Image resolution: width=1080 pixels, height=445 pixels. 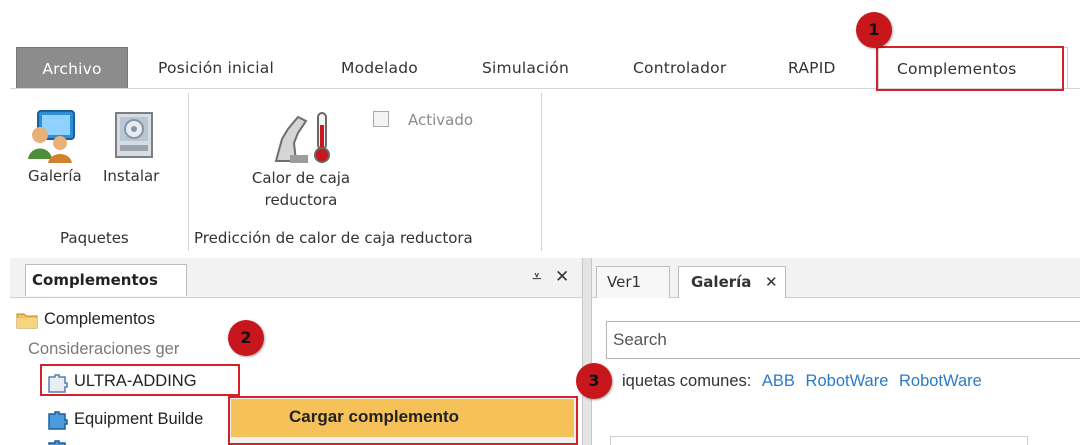 I want to click on tab-archivo: Archivo, so click(x=72, y=68).